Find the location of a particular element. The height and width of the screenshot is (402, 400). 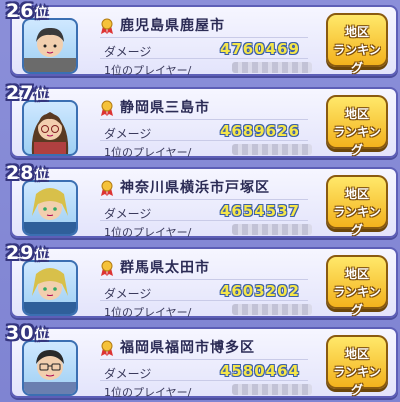

rank-number: 29位 is located at coordinates (27, 253).